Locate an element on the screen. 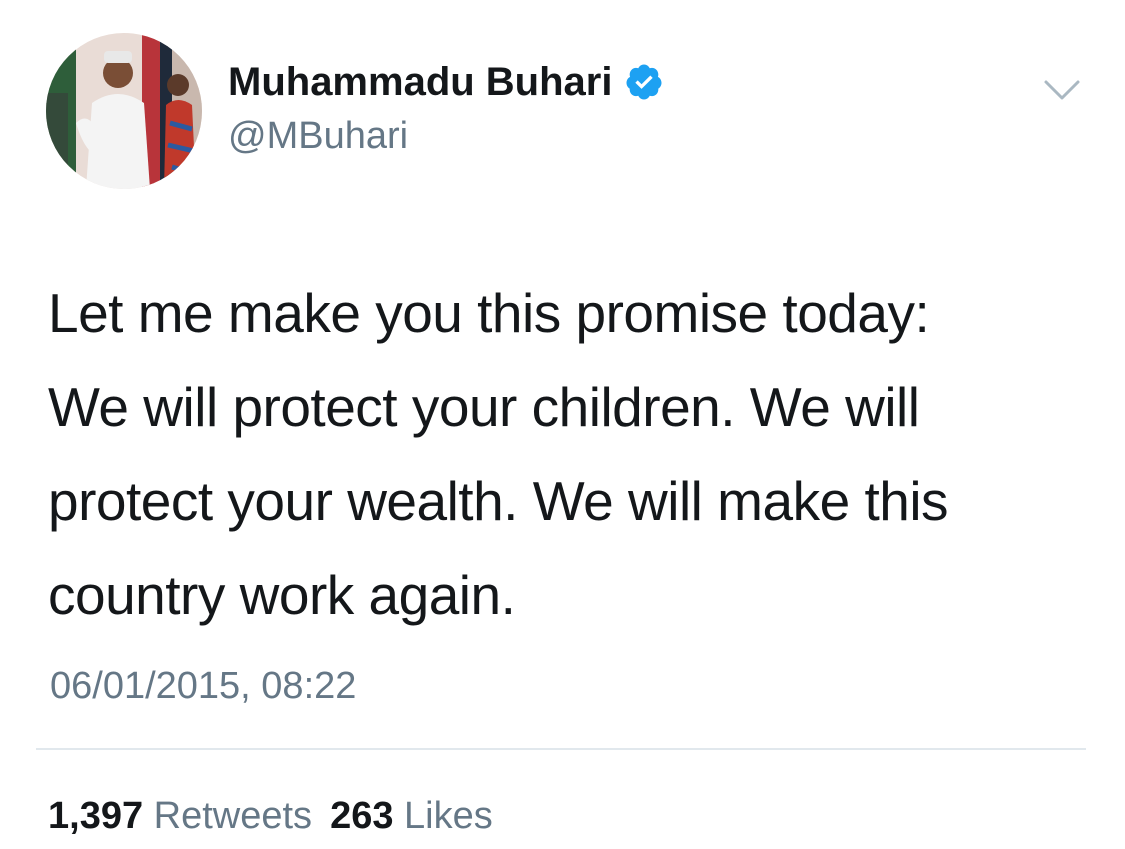 The image size is (1125, 849). avatar is located at coordinates (124, 111).